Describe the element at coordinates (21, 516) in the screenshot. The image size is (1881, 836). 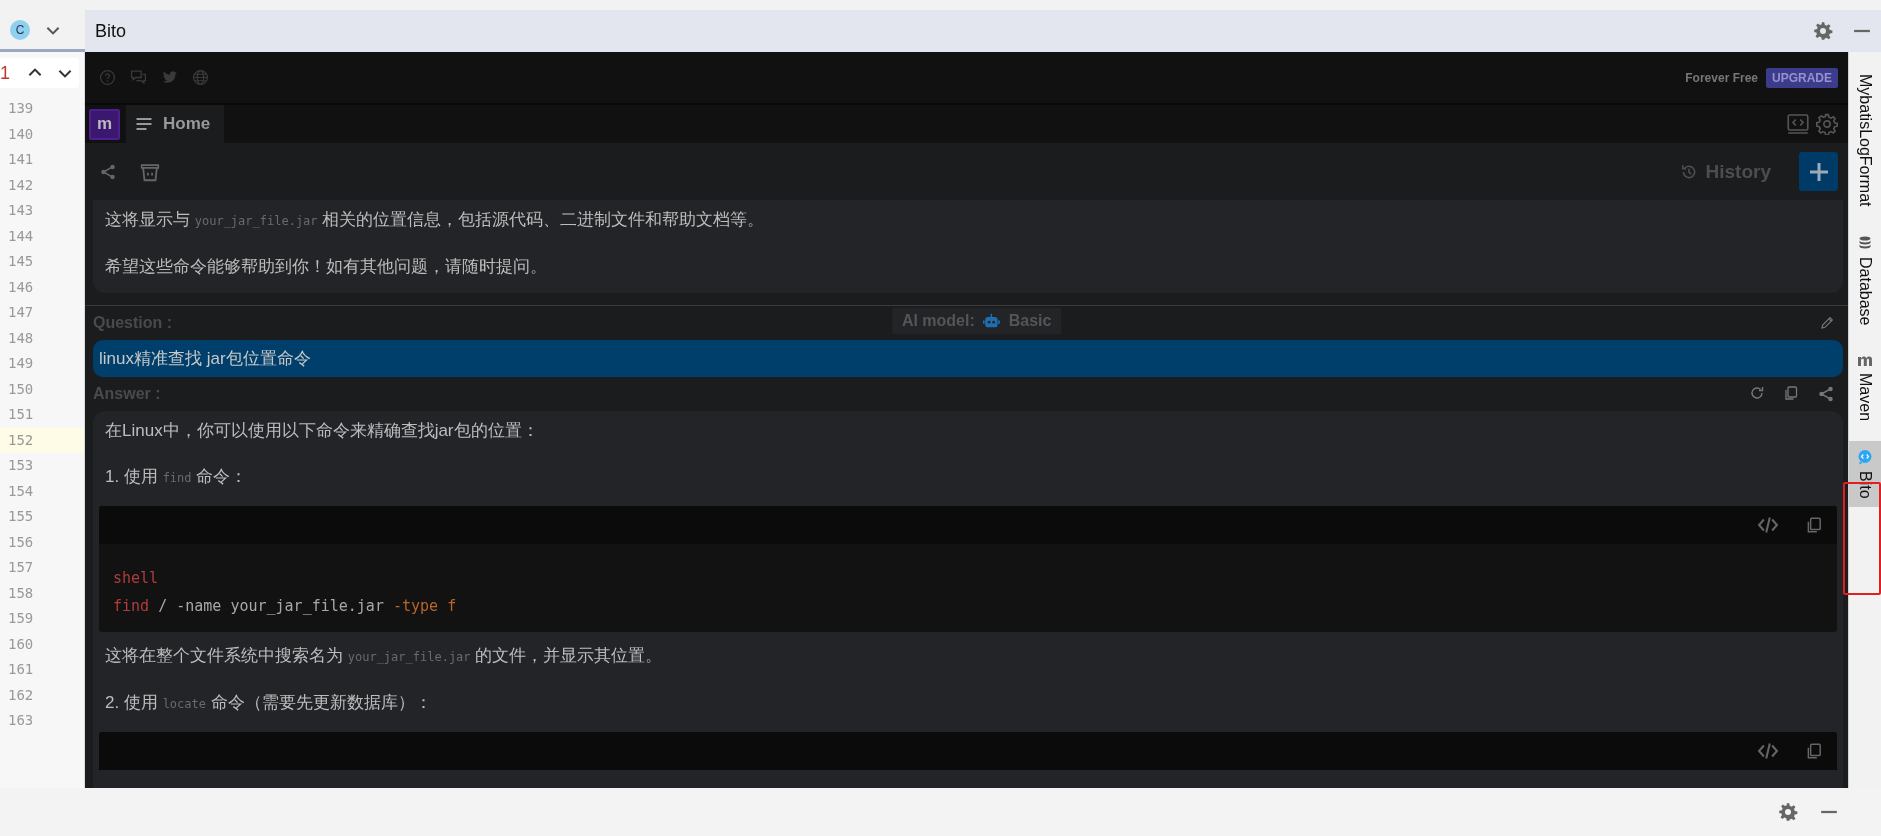
I see `line-number: 155` at that location.